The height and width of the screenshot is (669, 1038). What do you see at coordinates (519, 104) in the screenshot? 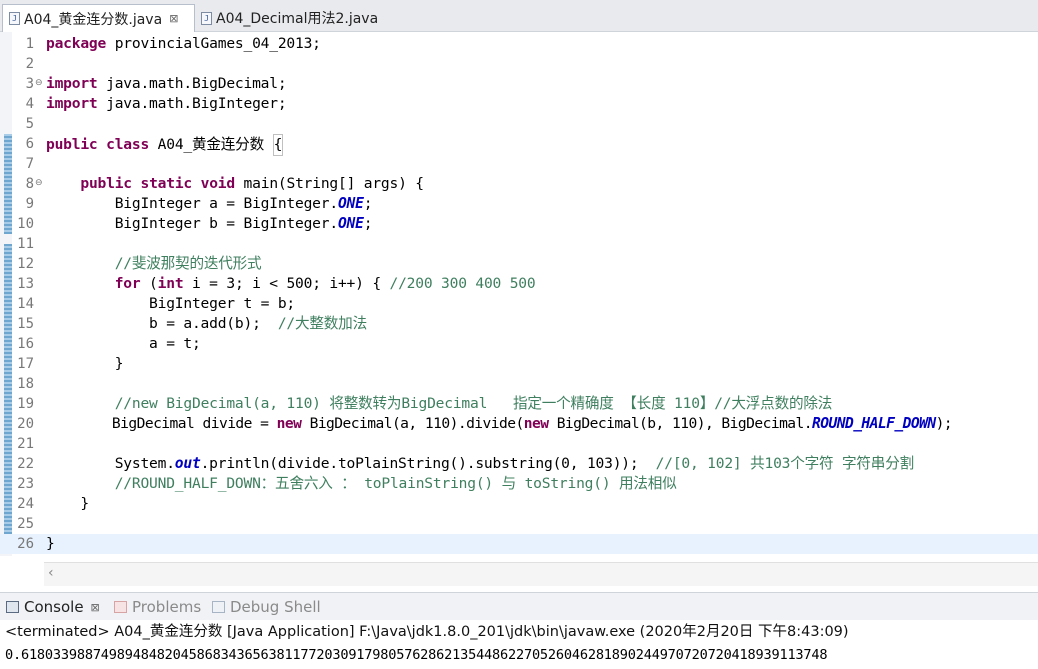
I see `code-line: 4 import java.math.BigInteger;` at bounding box center [519, 104].